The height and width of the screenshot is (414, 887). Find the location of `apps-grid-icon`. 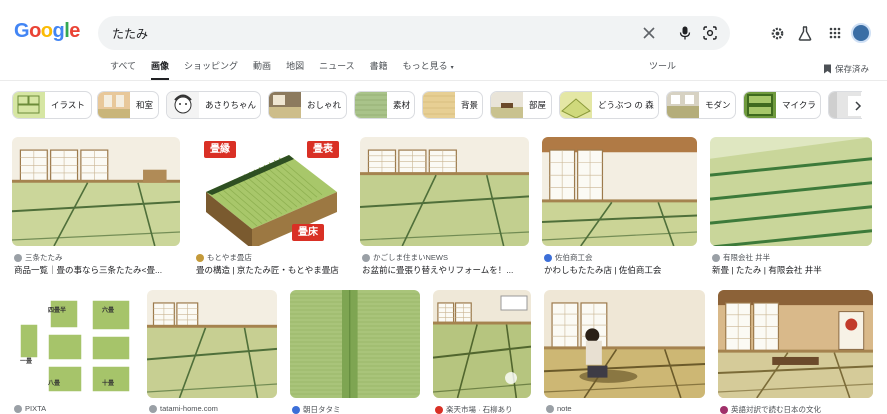

apps-grid-icon is located at coordinates (835, 33).